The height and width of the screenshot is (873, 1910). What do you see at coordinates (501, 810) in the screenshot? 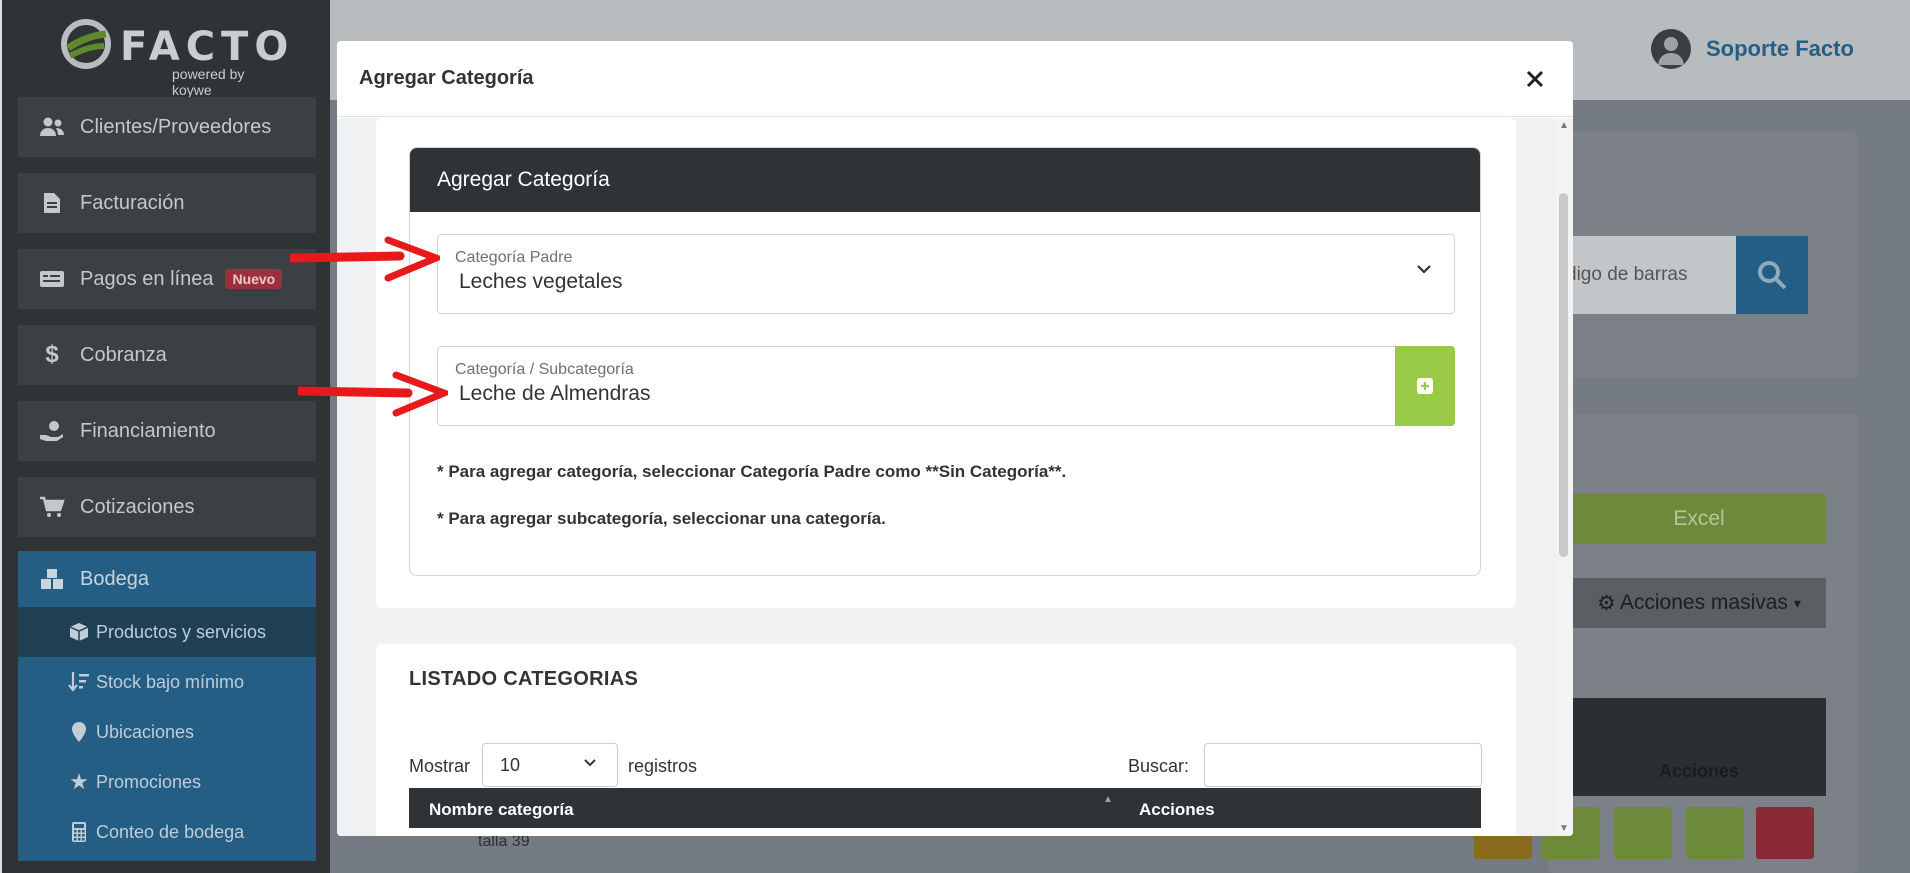
I see `column-header-nombre: Nombre categoría` at bounding box center [501, 810].